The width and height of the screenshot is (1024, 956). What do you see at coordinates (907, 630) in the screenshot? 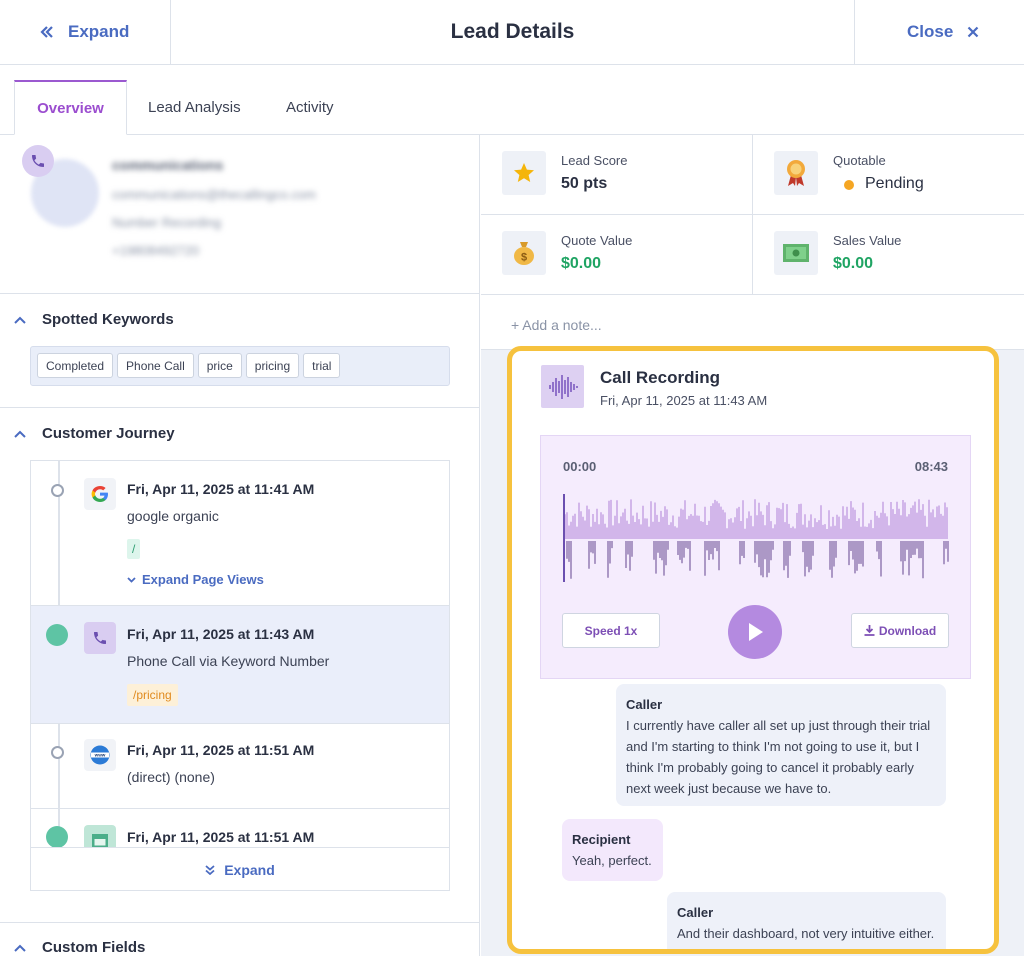
I see `download-label: Download` at bounding box center [907, 630].